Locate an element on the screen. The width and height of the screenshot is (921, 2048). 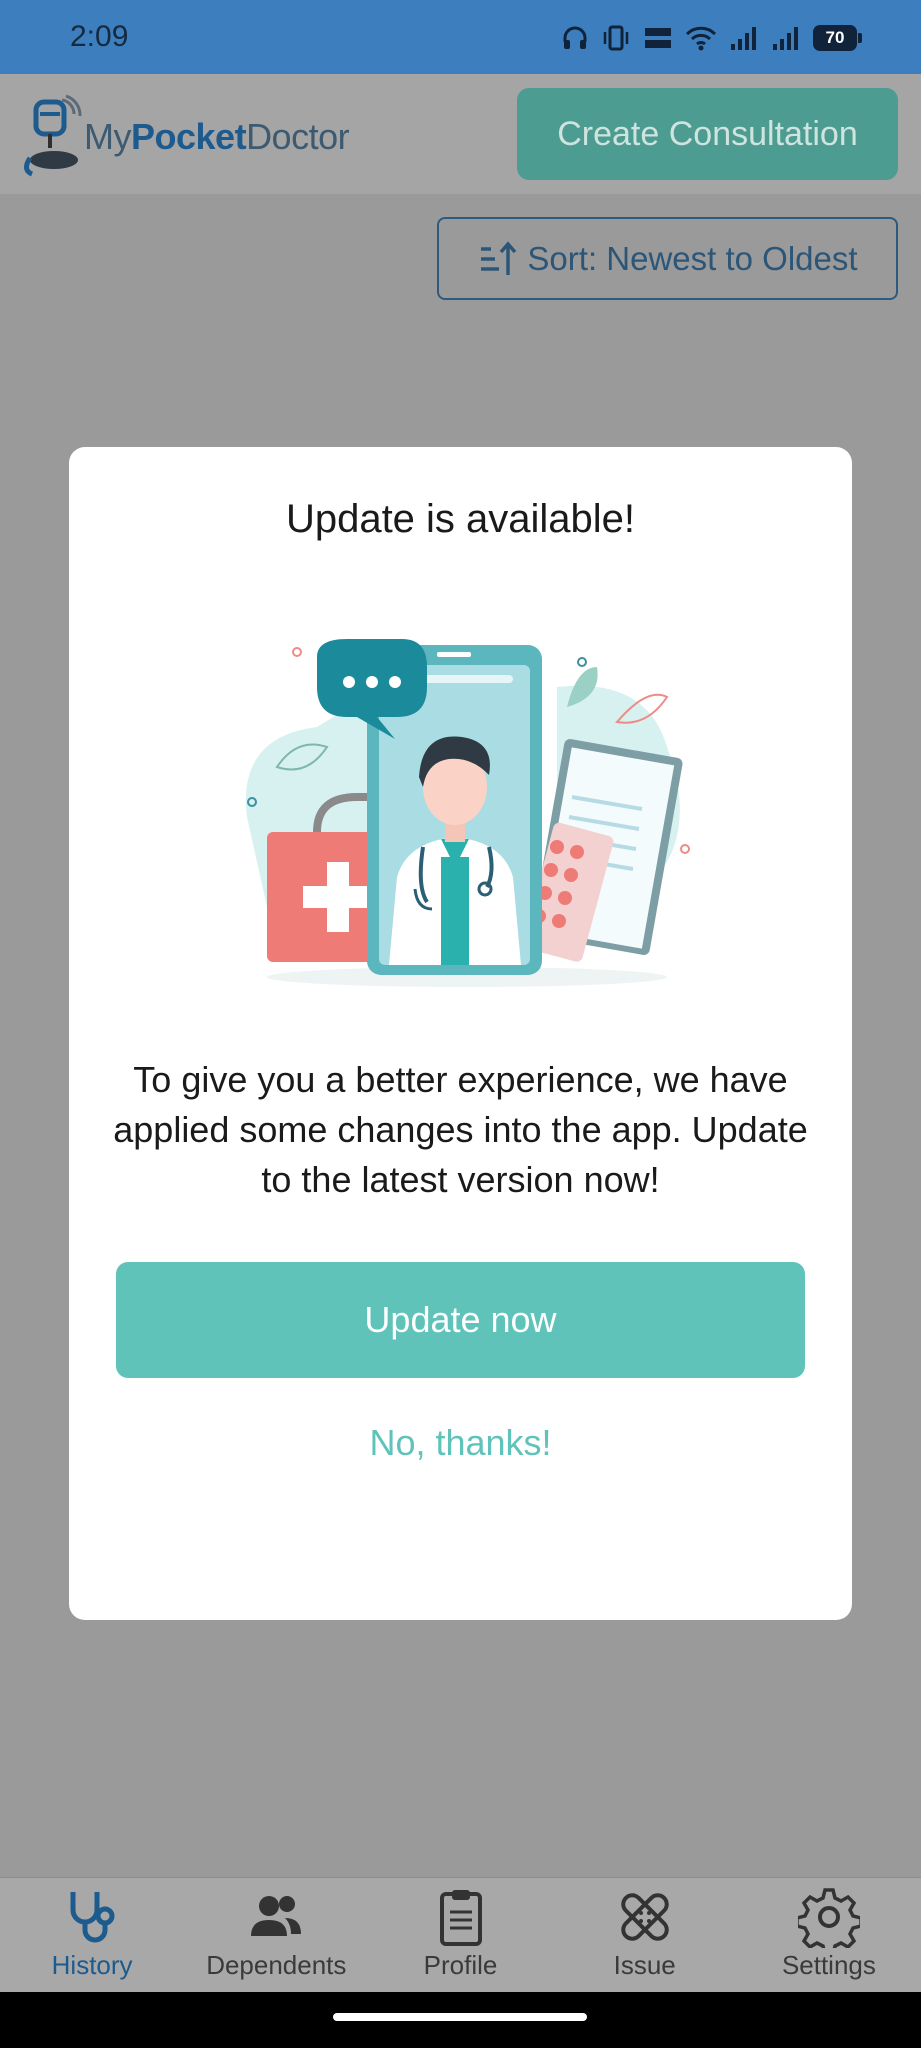
nav-item-dependents: Dependents is located at coordinates (276, 1935).